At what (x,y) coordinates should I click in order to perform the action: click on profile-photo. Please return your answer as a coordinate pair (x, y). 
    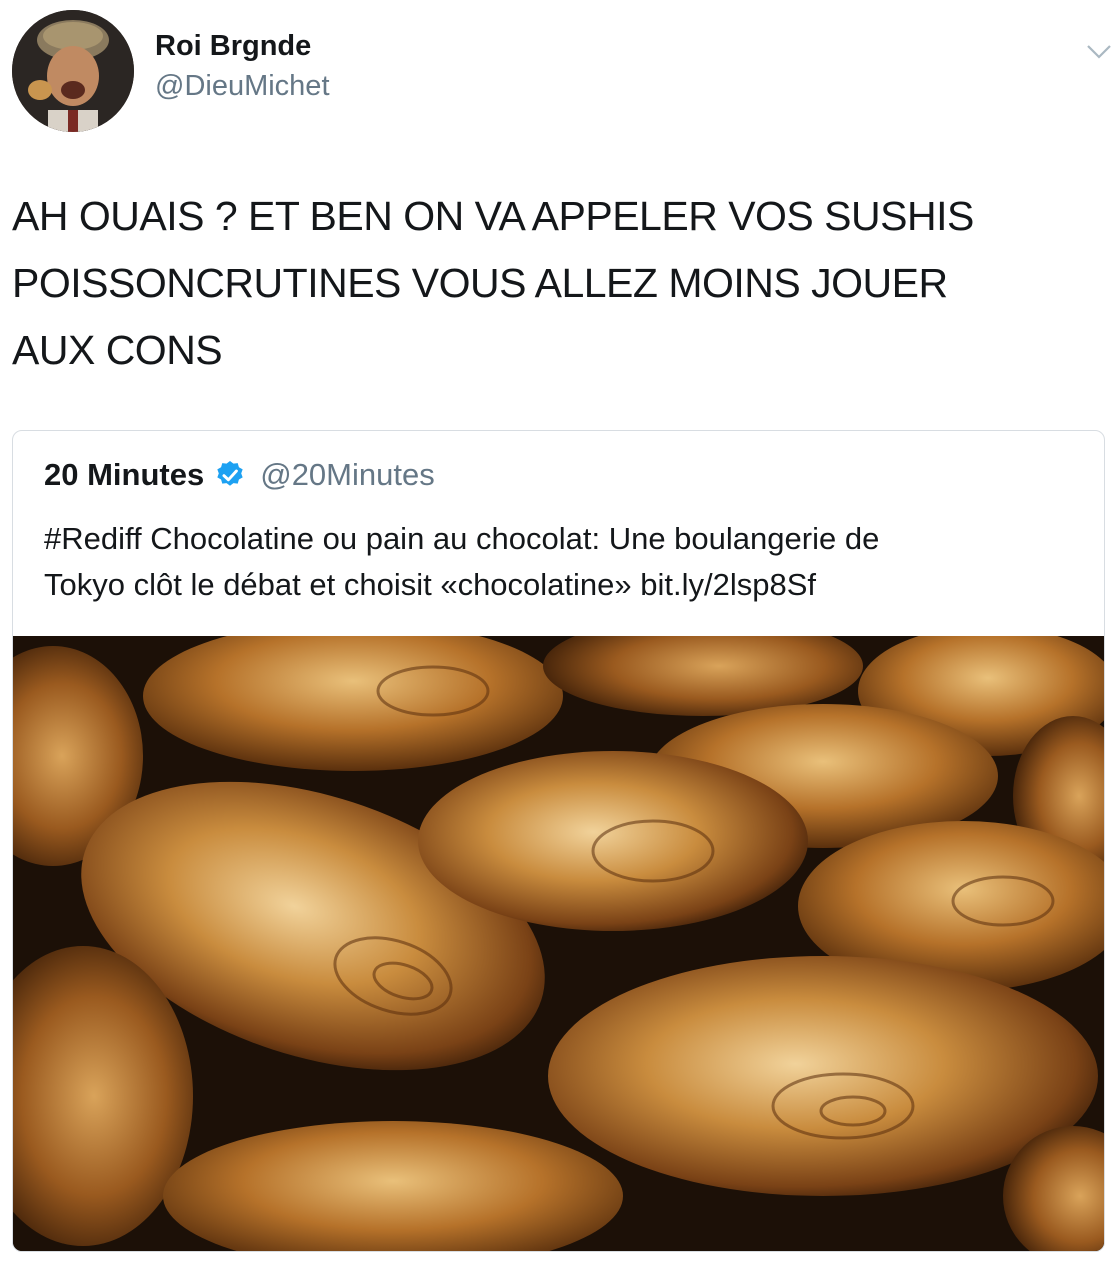
    Looking at the image, I should click on (73, 71).